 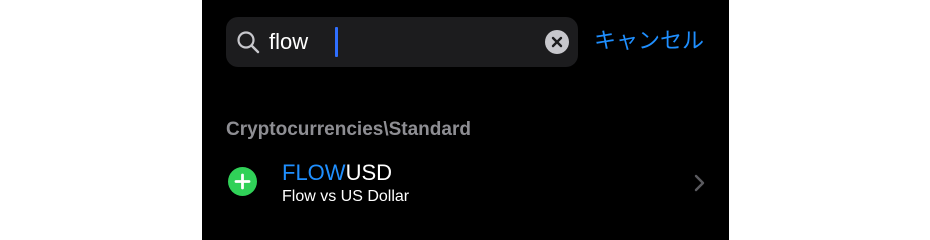 I want to click on chevron-right-icon, so click(x=699, y=183).